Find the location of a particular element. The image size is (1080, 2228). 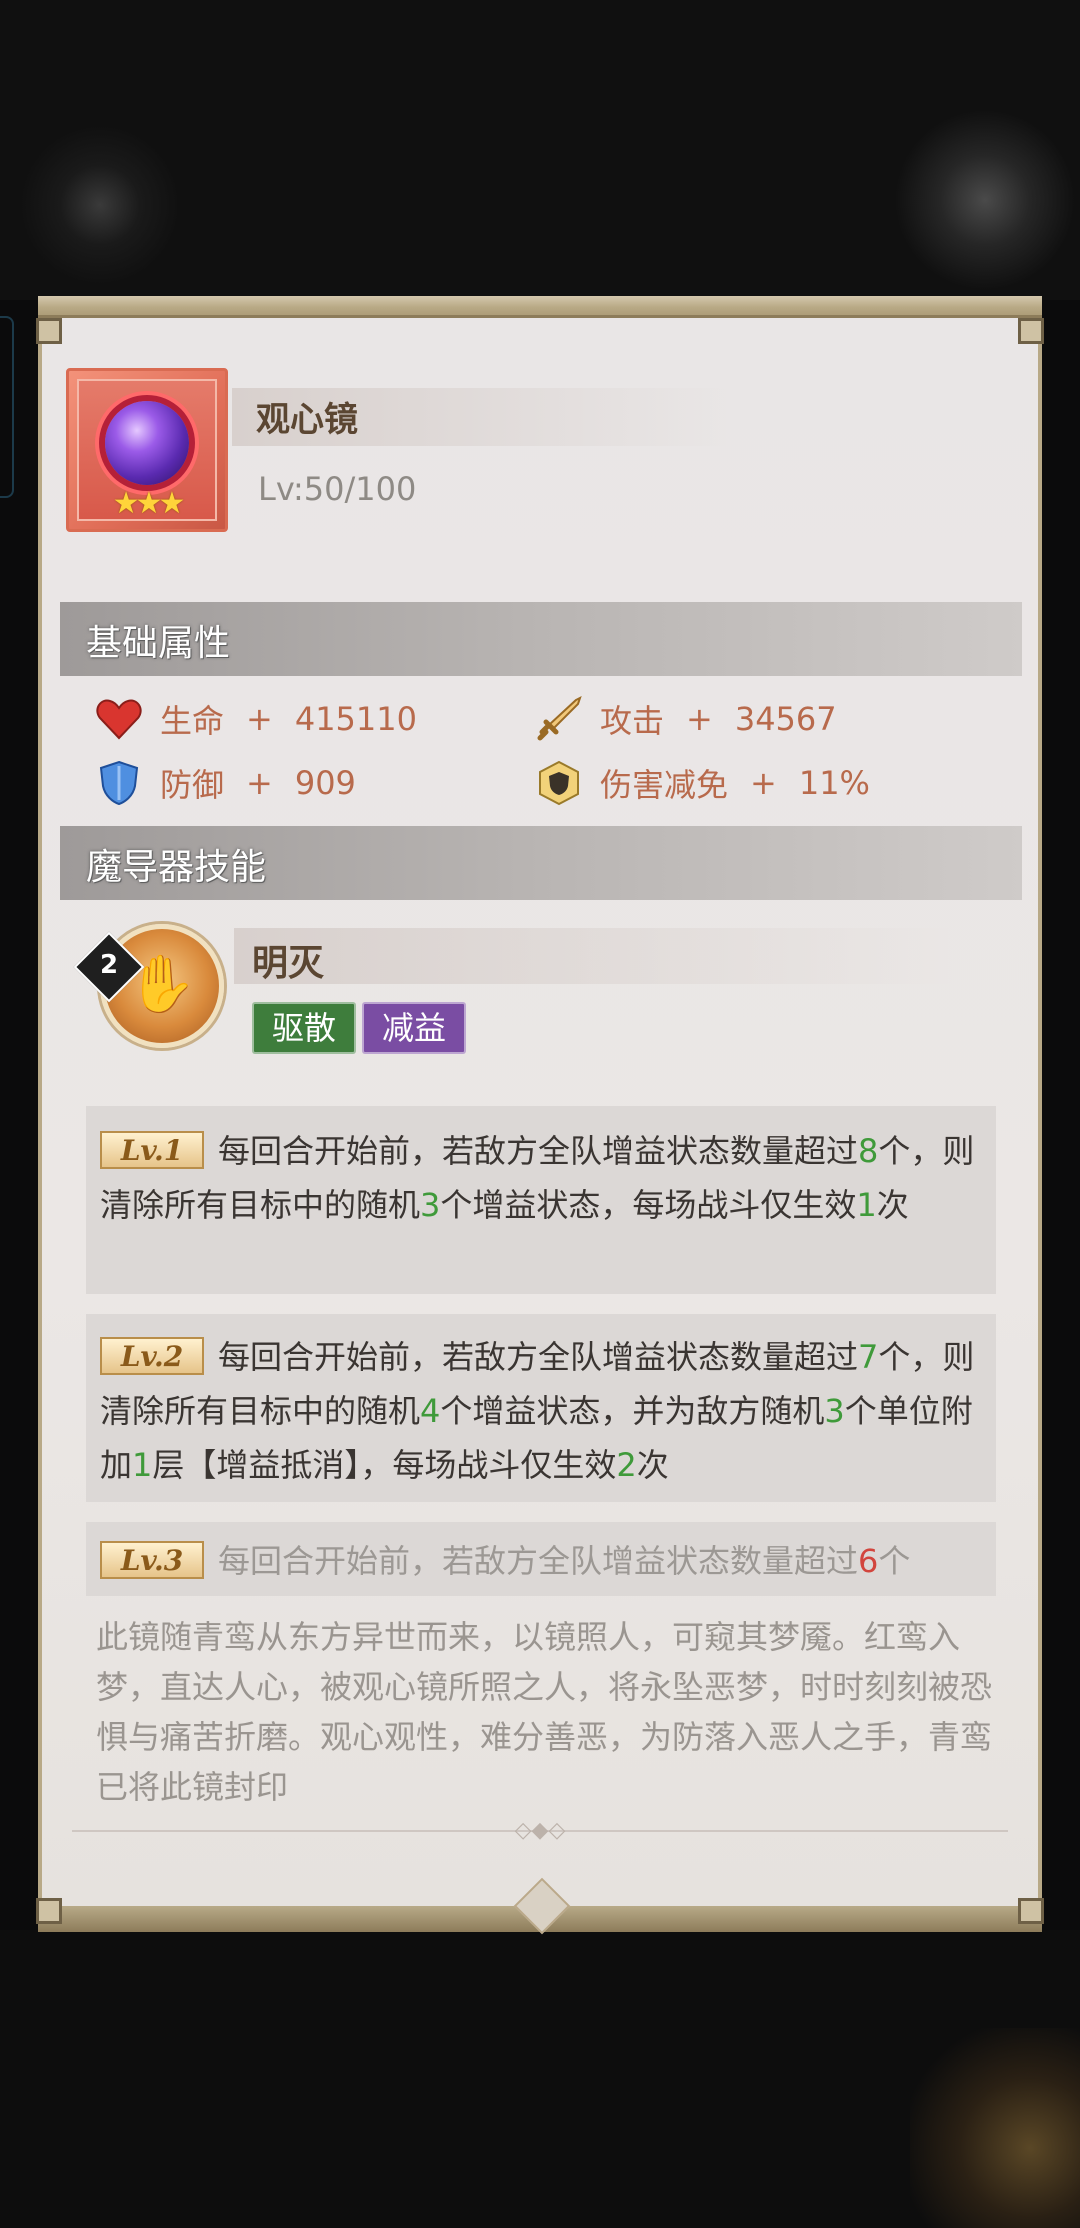

section-header-base-attributes: 基础属性 is located at coordinates (541, 639).